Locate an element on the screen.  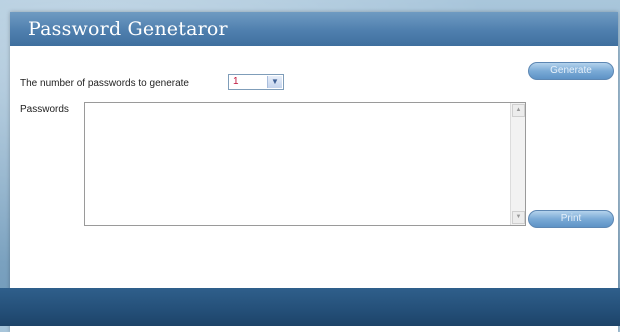
generate-button: Generate is located at coordinates (571, 71).